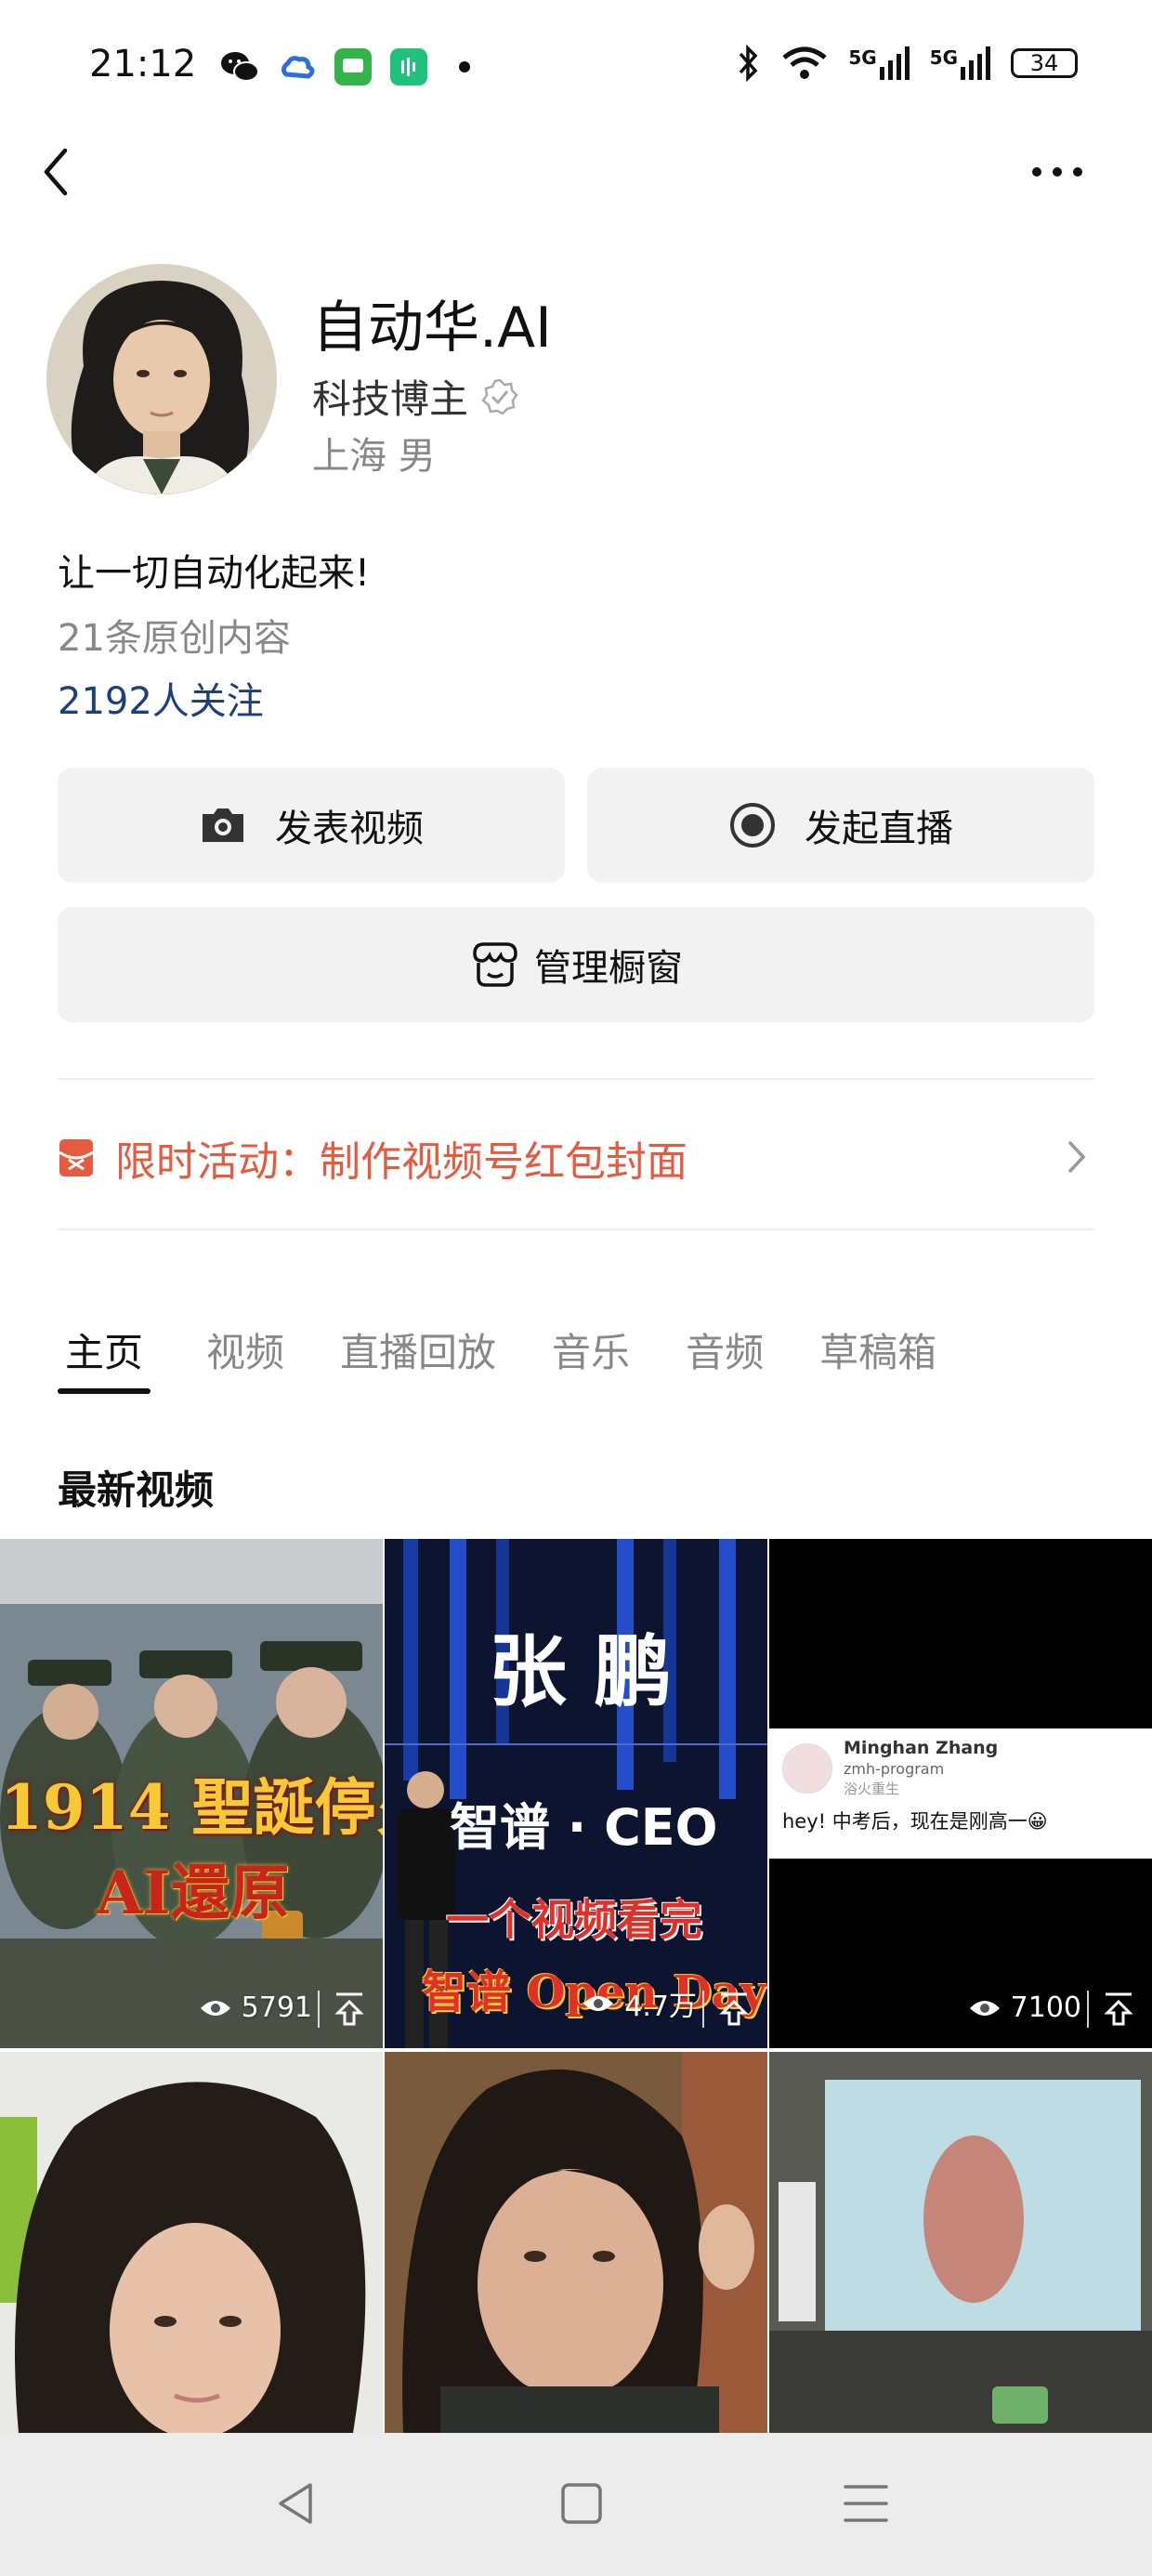 The width and height of the screenshot is (1152, 2576). What do you see at coordinates (581, 2503) in the screenshot?
I see `nav-home-icon` at bounding box center [581, 2503].